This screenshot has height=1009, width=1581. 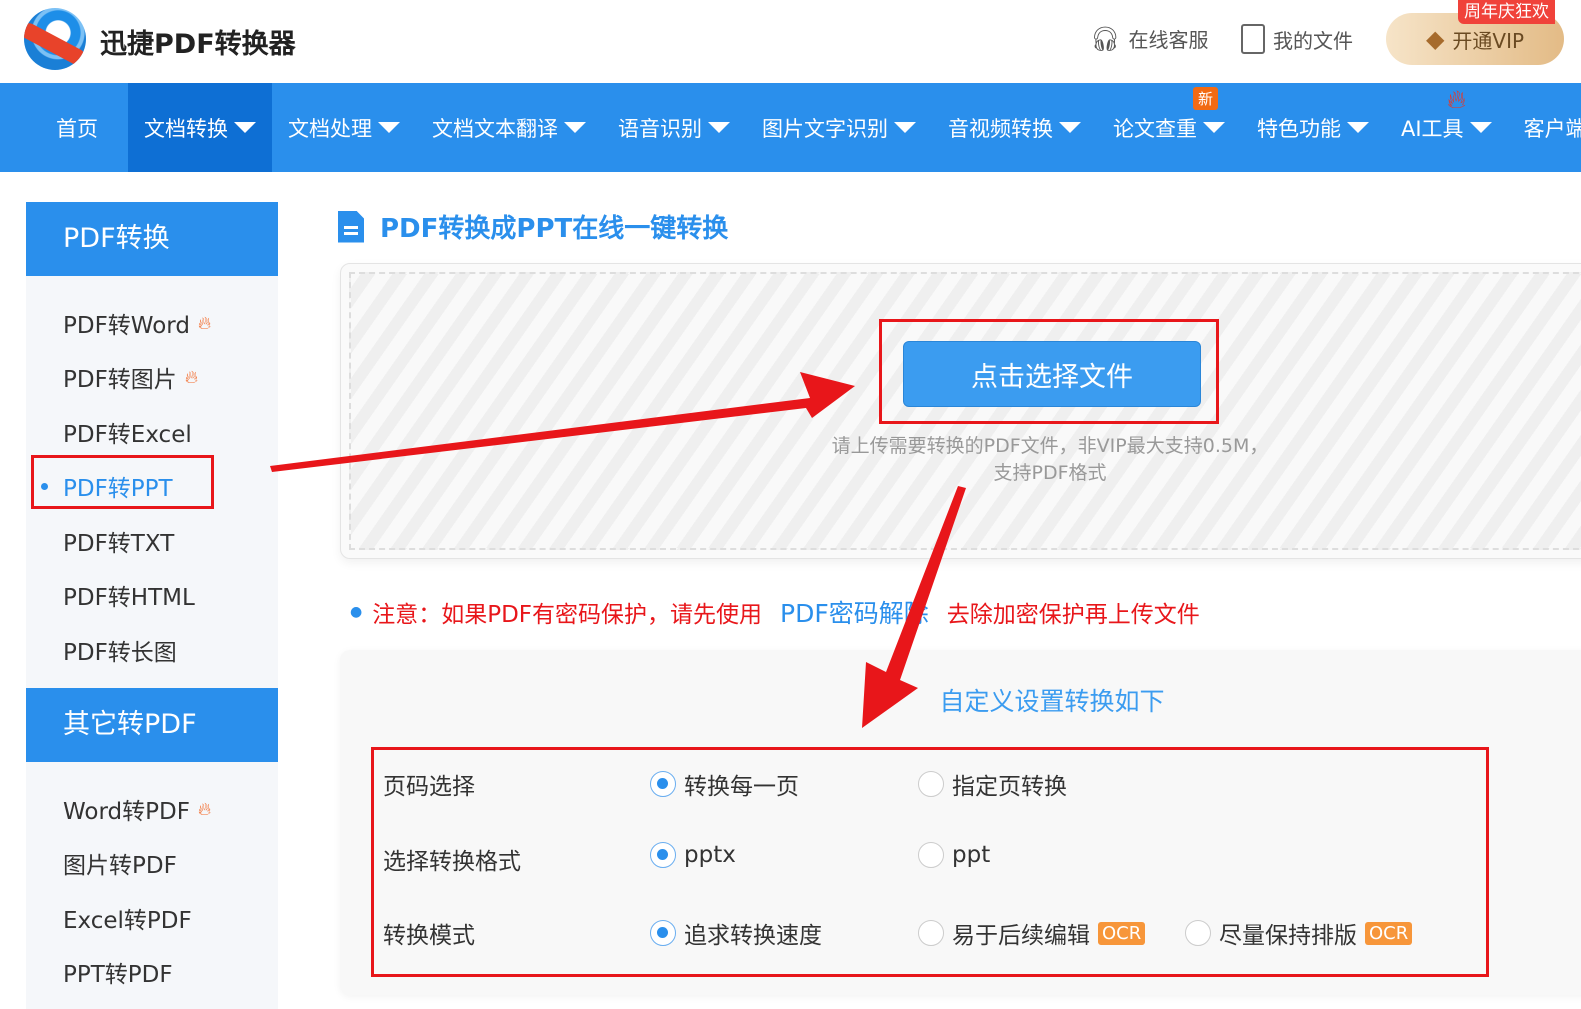 What do you see at coordinates (1149, 38) in the screenshot?
I see `online-service-link: 🎧︎ 在线客服` at bounding box center [1149, 38].